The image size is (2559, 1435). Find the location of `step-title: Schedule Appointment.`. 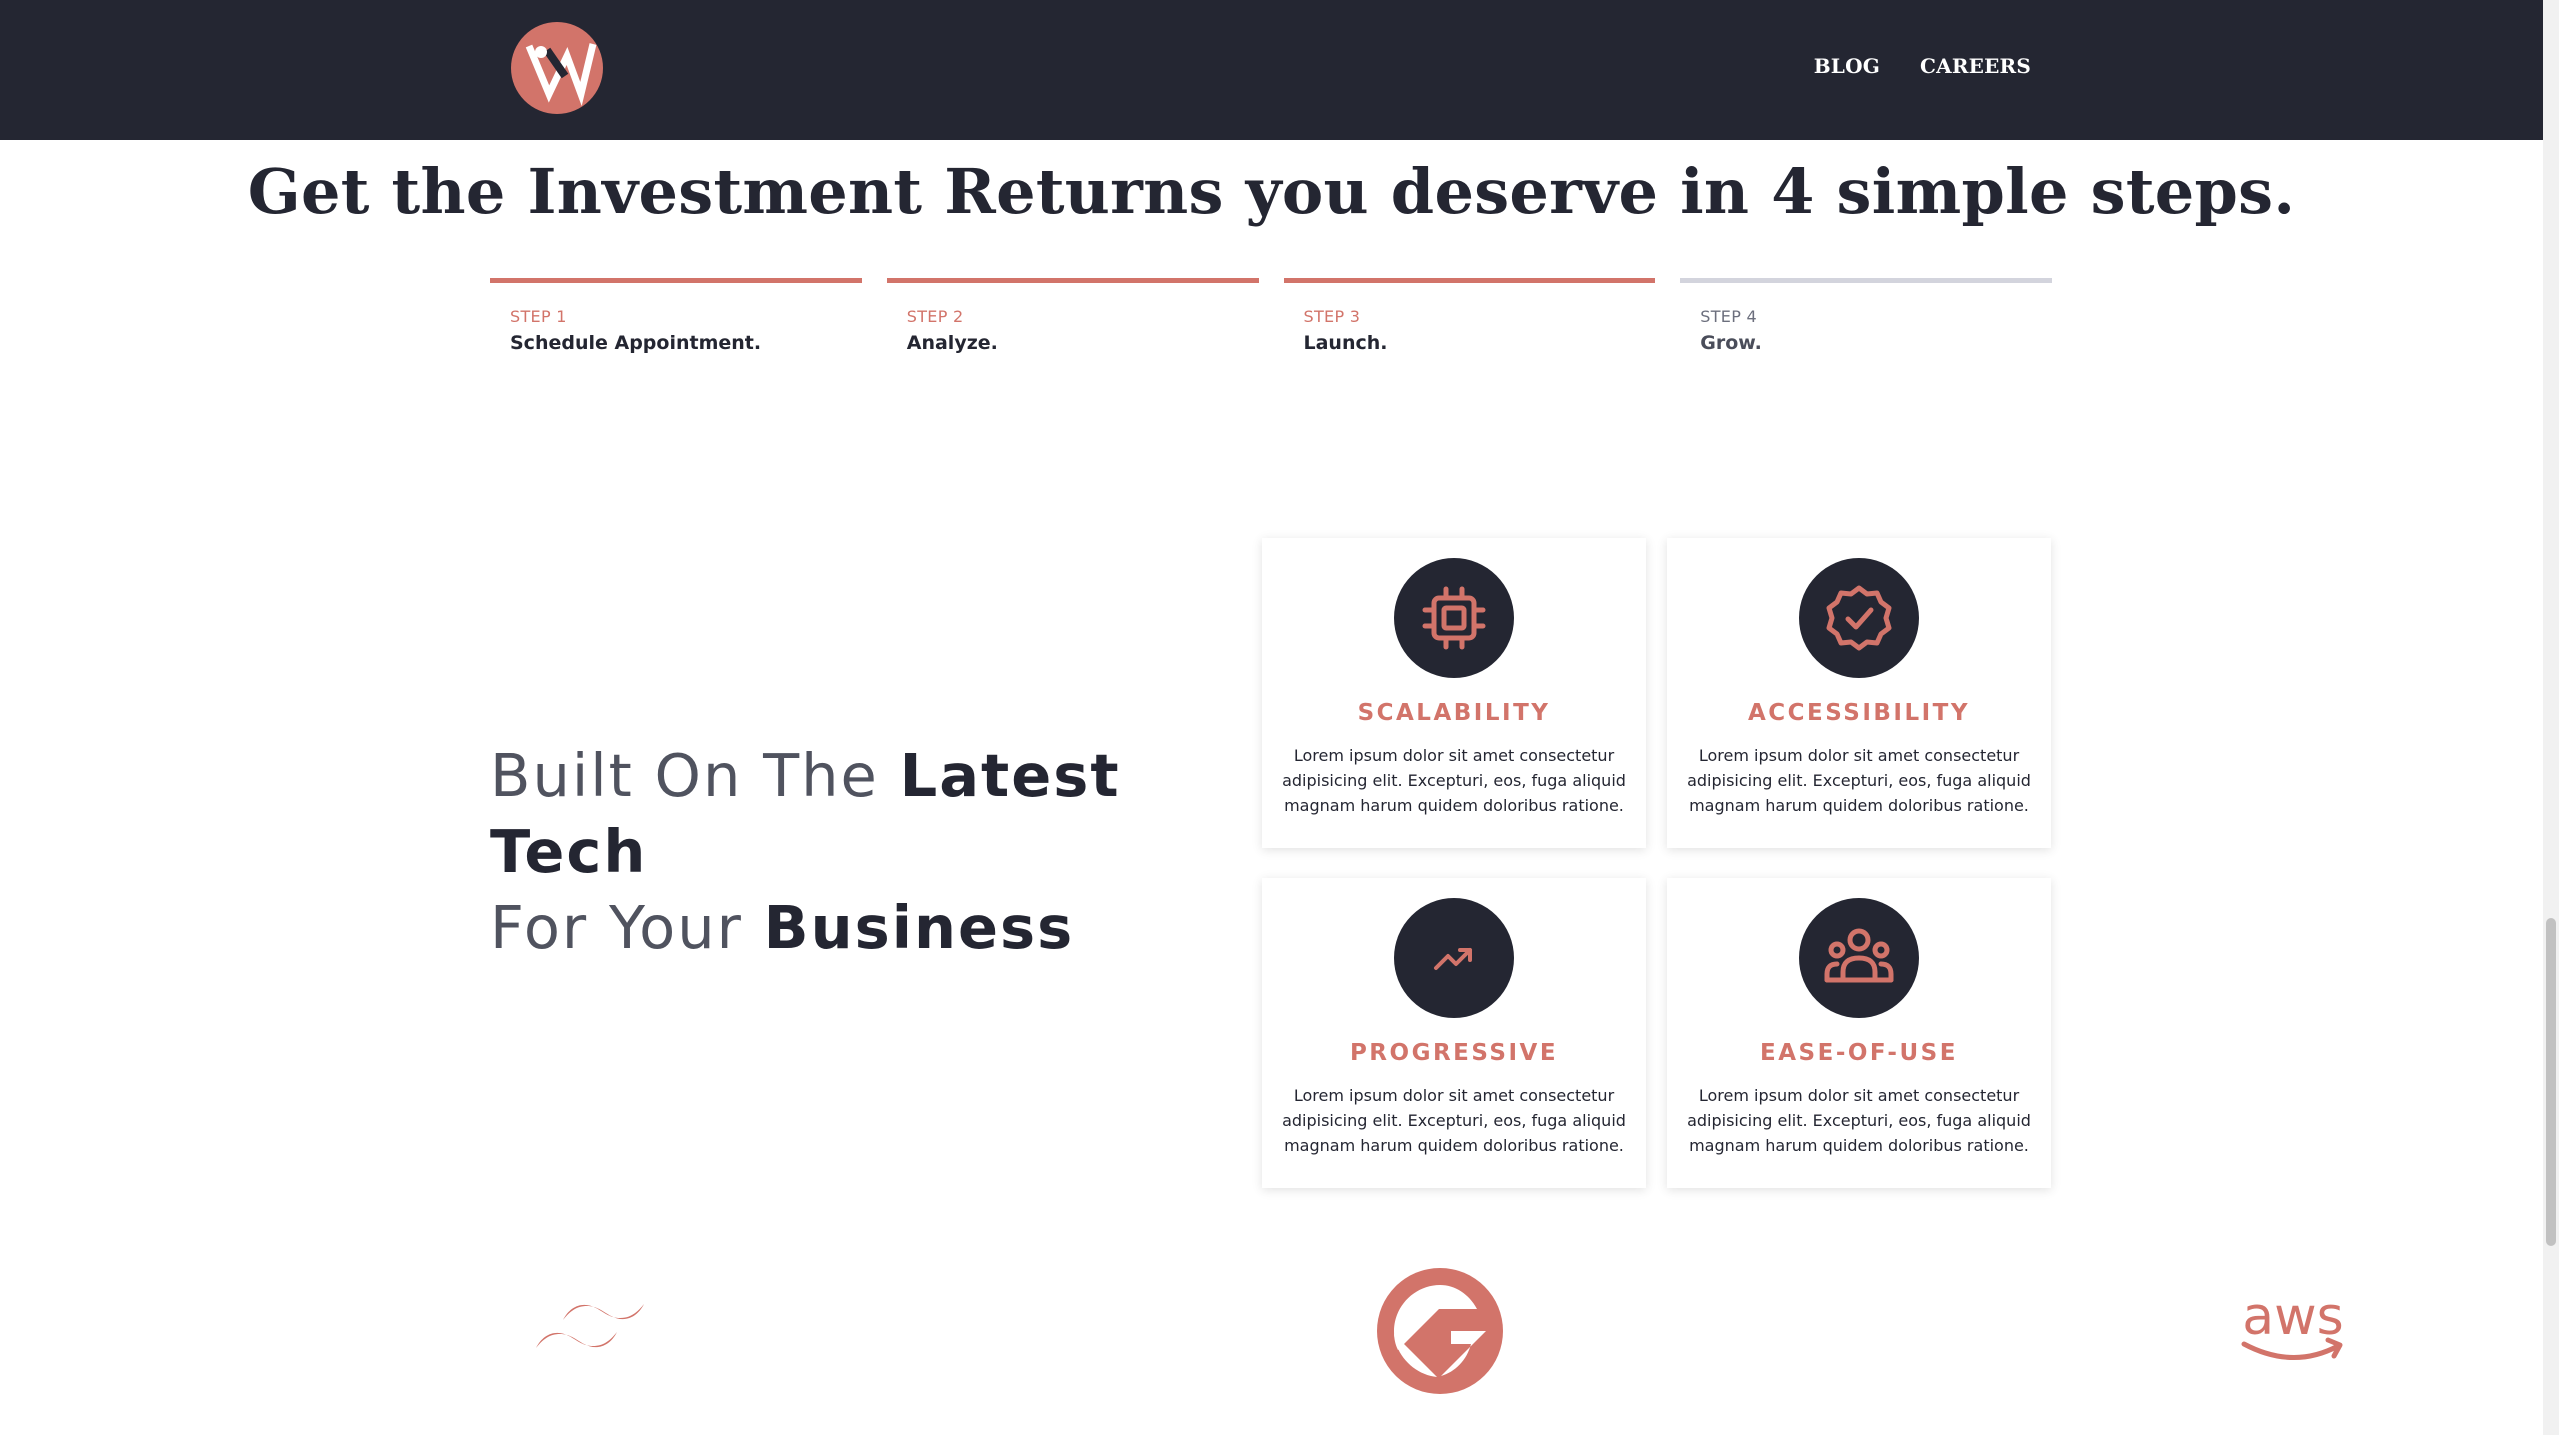

step-title: Schedule Appointment. is located at coordinates (636, 343).